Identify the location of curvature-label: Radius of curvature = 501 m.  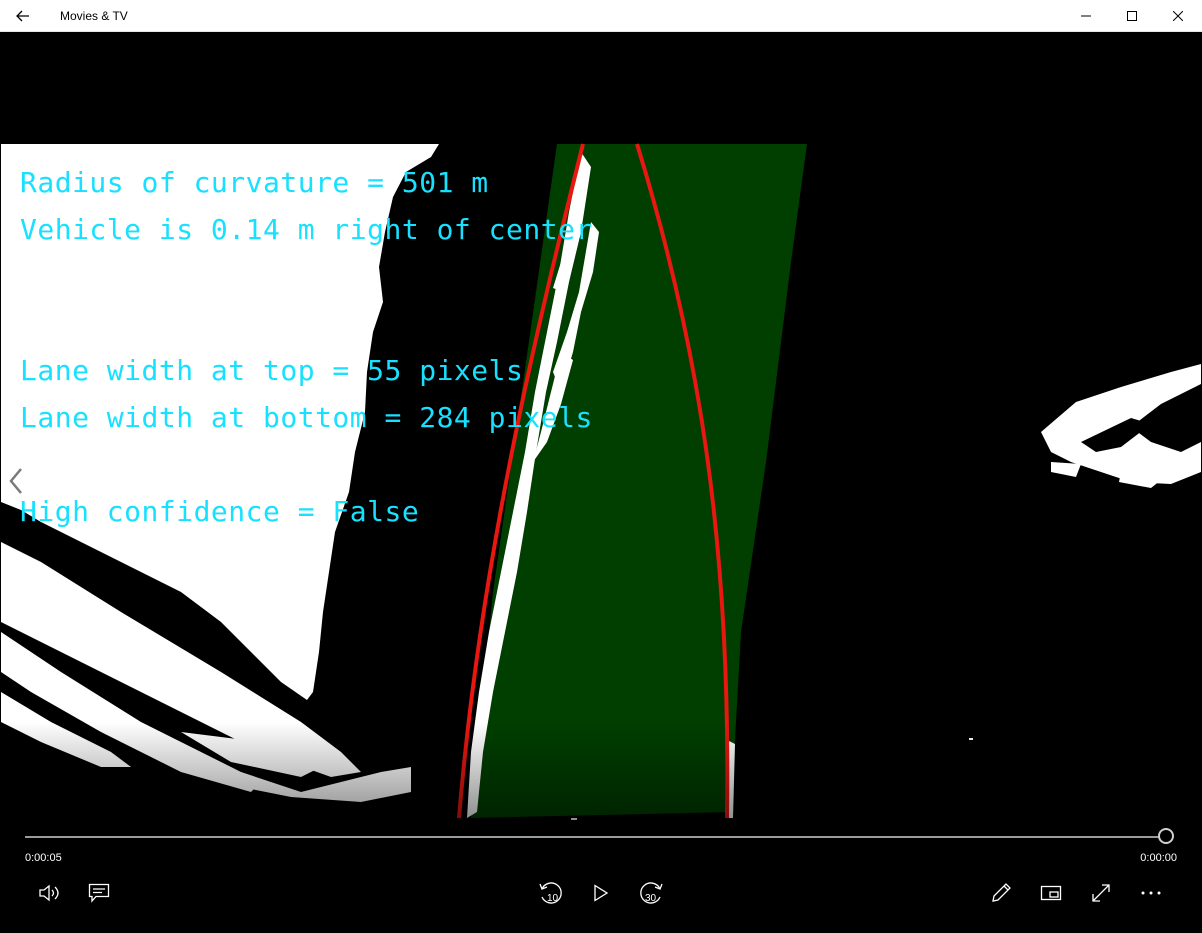
(254, 182).